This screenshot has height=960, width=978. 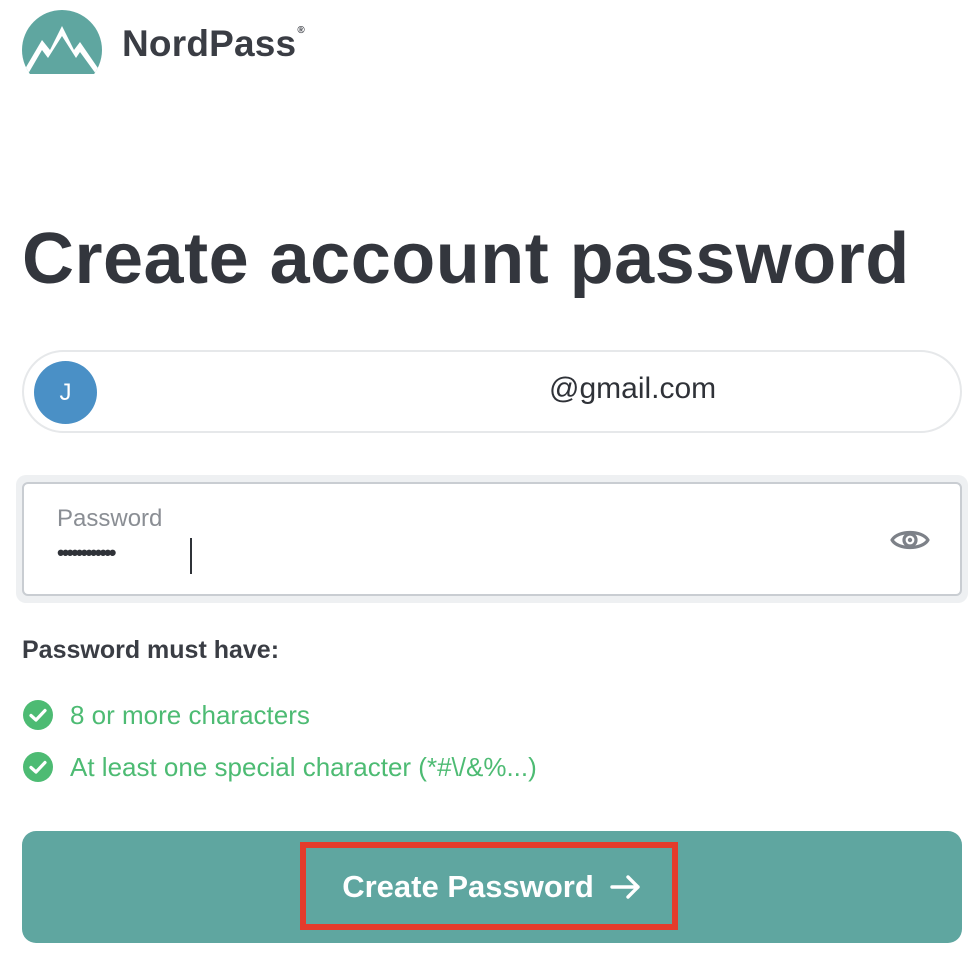 What do you see at coordinates (110, 518) in the screenshot?
I see `password-label: Password` at bounding box center [110, 518].